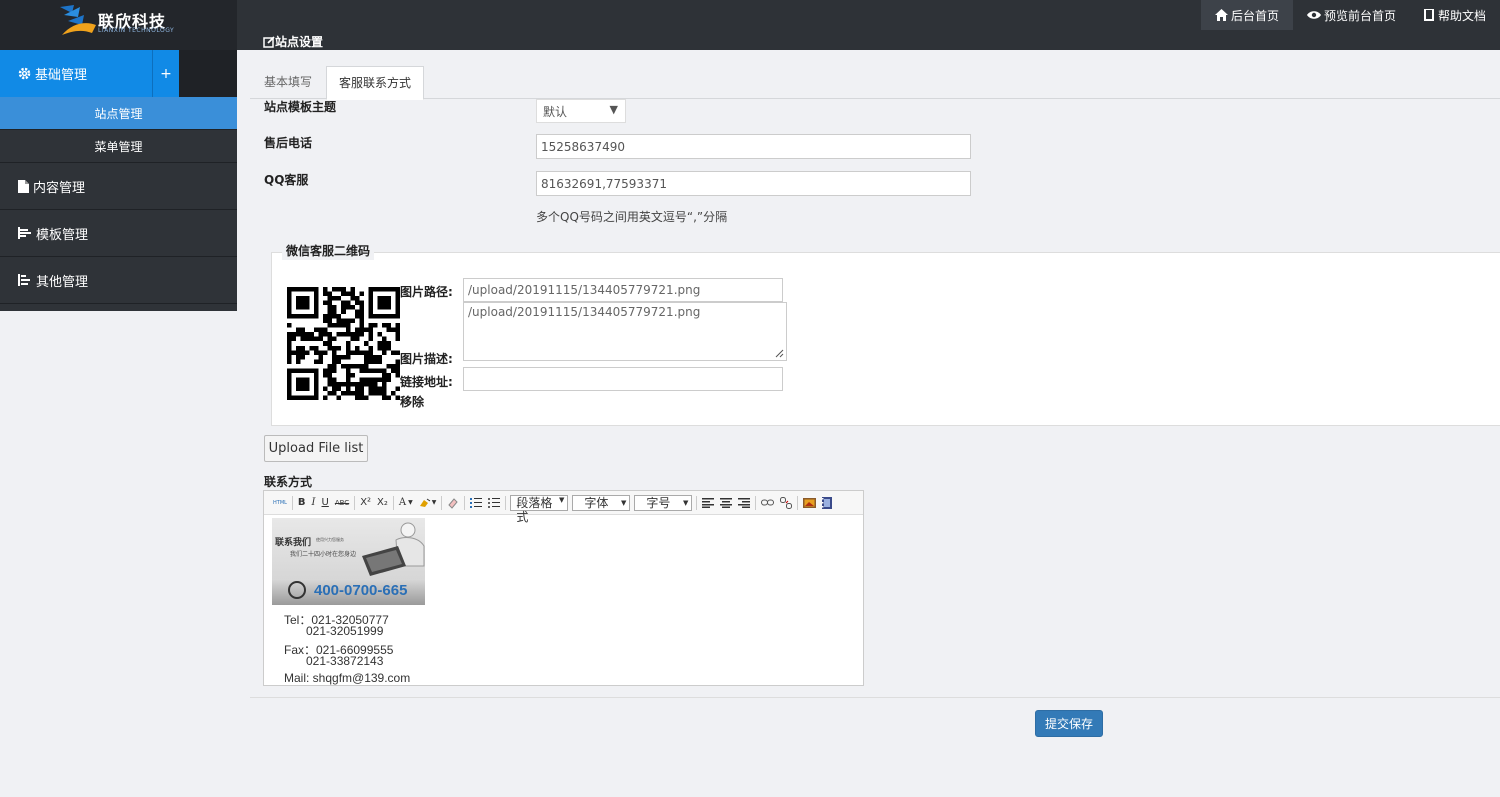 The width and height of the screenshot is (1500, 797). What do you see at coordinates (426, 382) in the screenshot?
I see `link-label: 链接地址:` at bounding box center [426, 382].